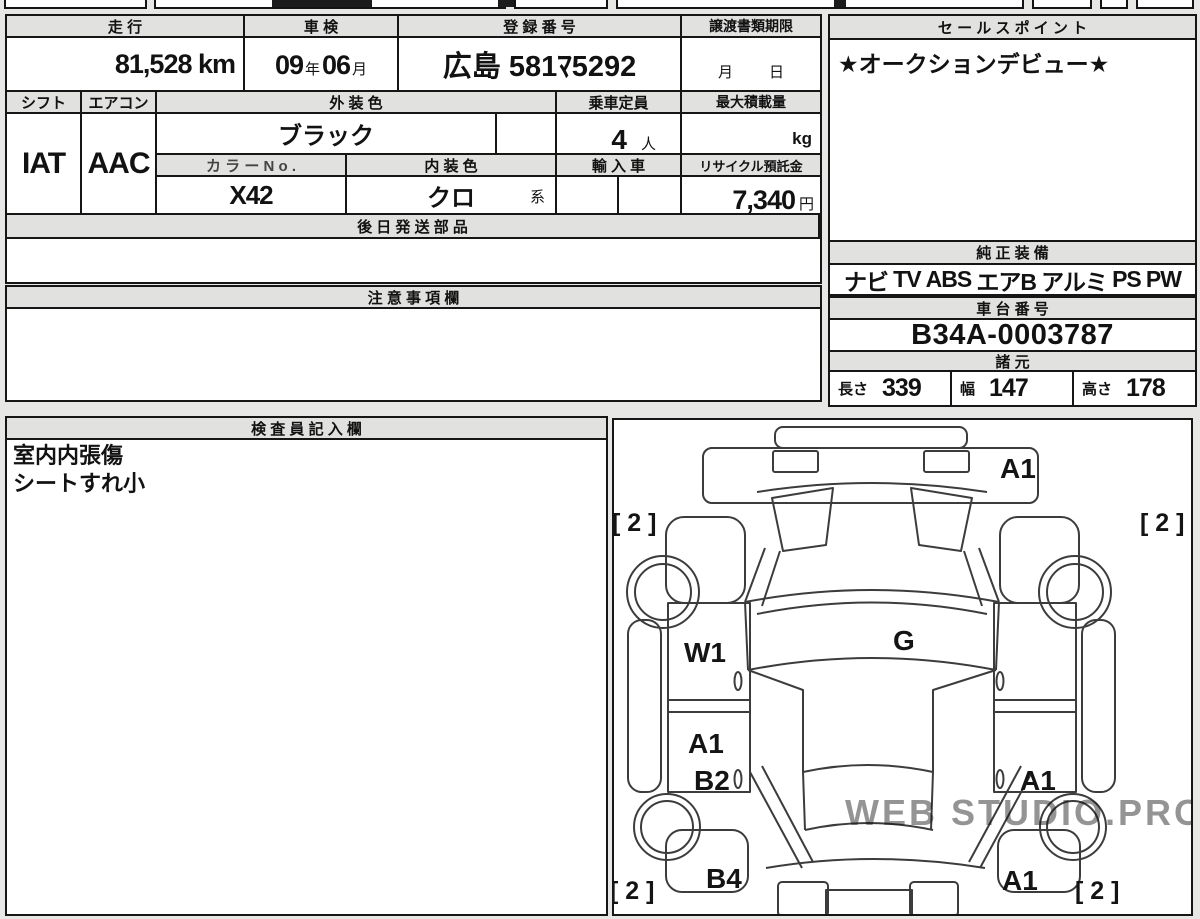 This screenshot has width=1200, height=919. What do you see at coordinates (1038, 780) in the screenshot?
I see `damage-label-a1-door-right: A1` at bounding box center [1038, 780].